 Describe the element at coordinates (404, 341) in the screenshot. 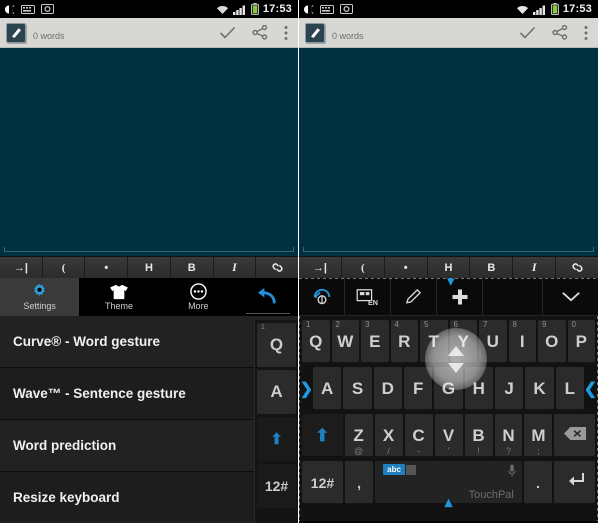

I see `key-r: 4R` at that location.